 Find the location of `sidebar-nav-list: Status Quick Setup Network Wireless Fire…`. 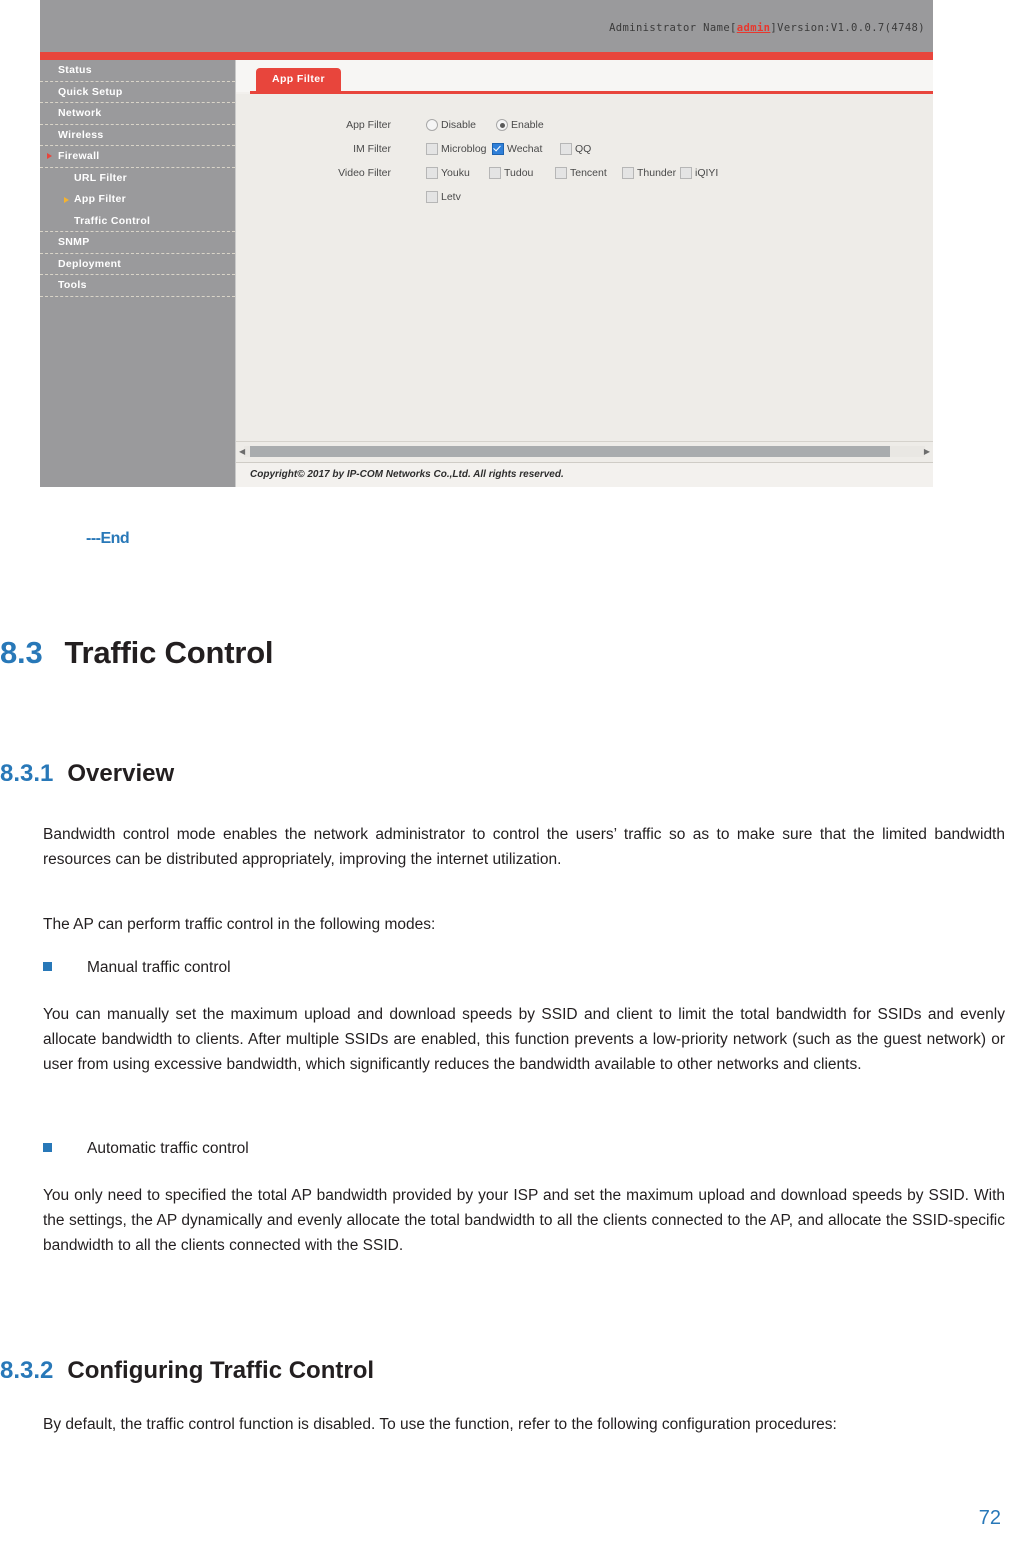

sidebar-nav-list: Status Quick Setup Network Wireless Fire… is located at coordinates (137, 178).